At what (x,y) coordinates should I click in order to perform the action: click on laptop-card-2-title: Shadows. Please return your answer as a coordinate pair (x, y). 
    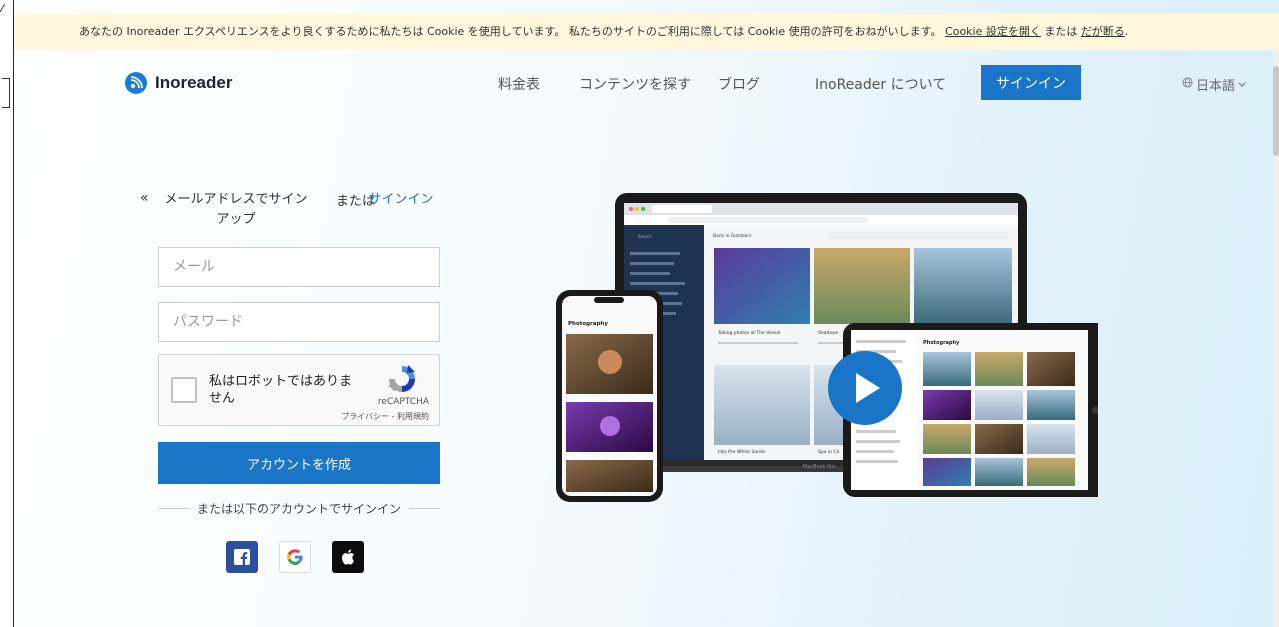
    Looking at the image, I should click on (828, 333).